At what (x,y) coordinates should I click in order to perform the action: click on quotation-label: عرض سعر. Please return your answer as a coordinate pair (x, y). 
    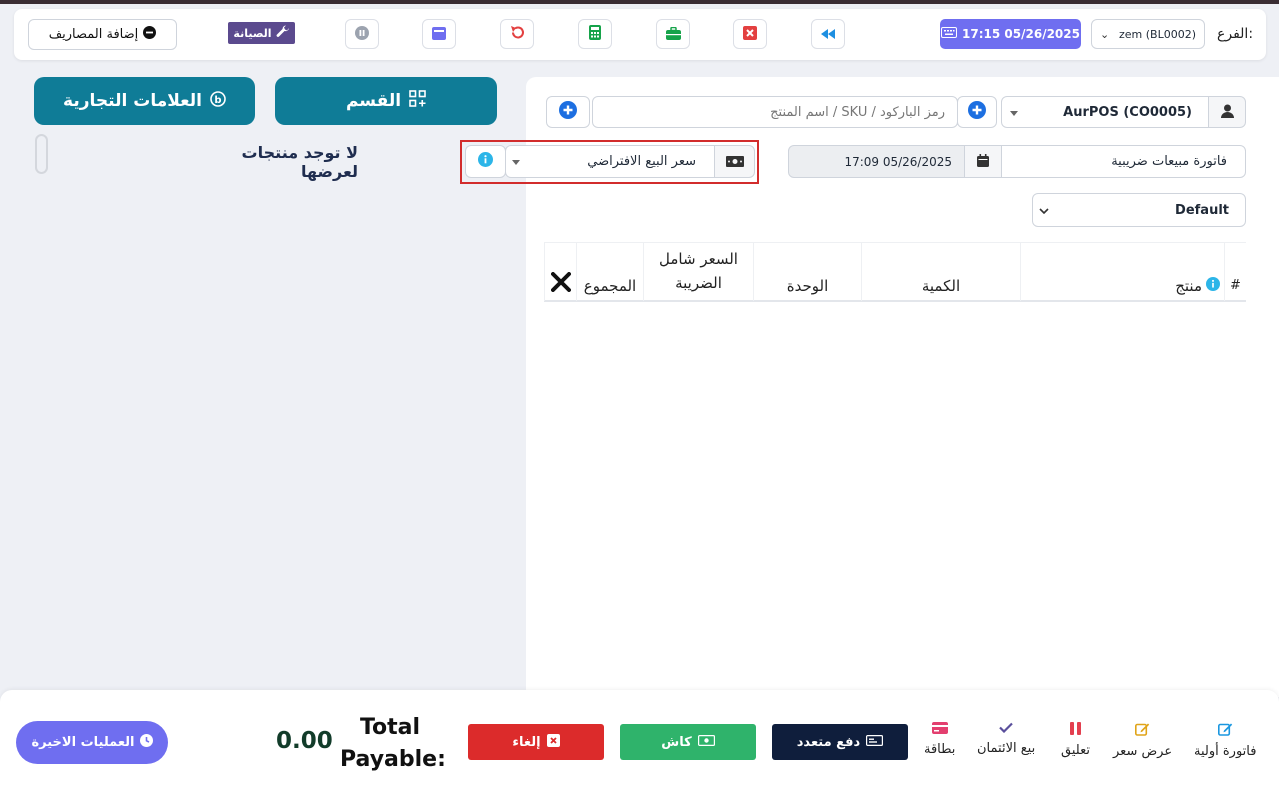
    Looking at the image, I should click on (1143, 751).